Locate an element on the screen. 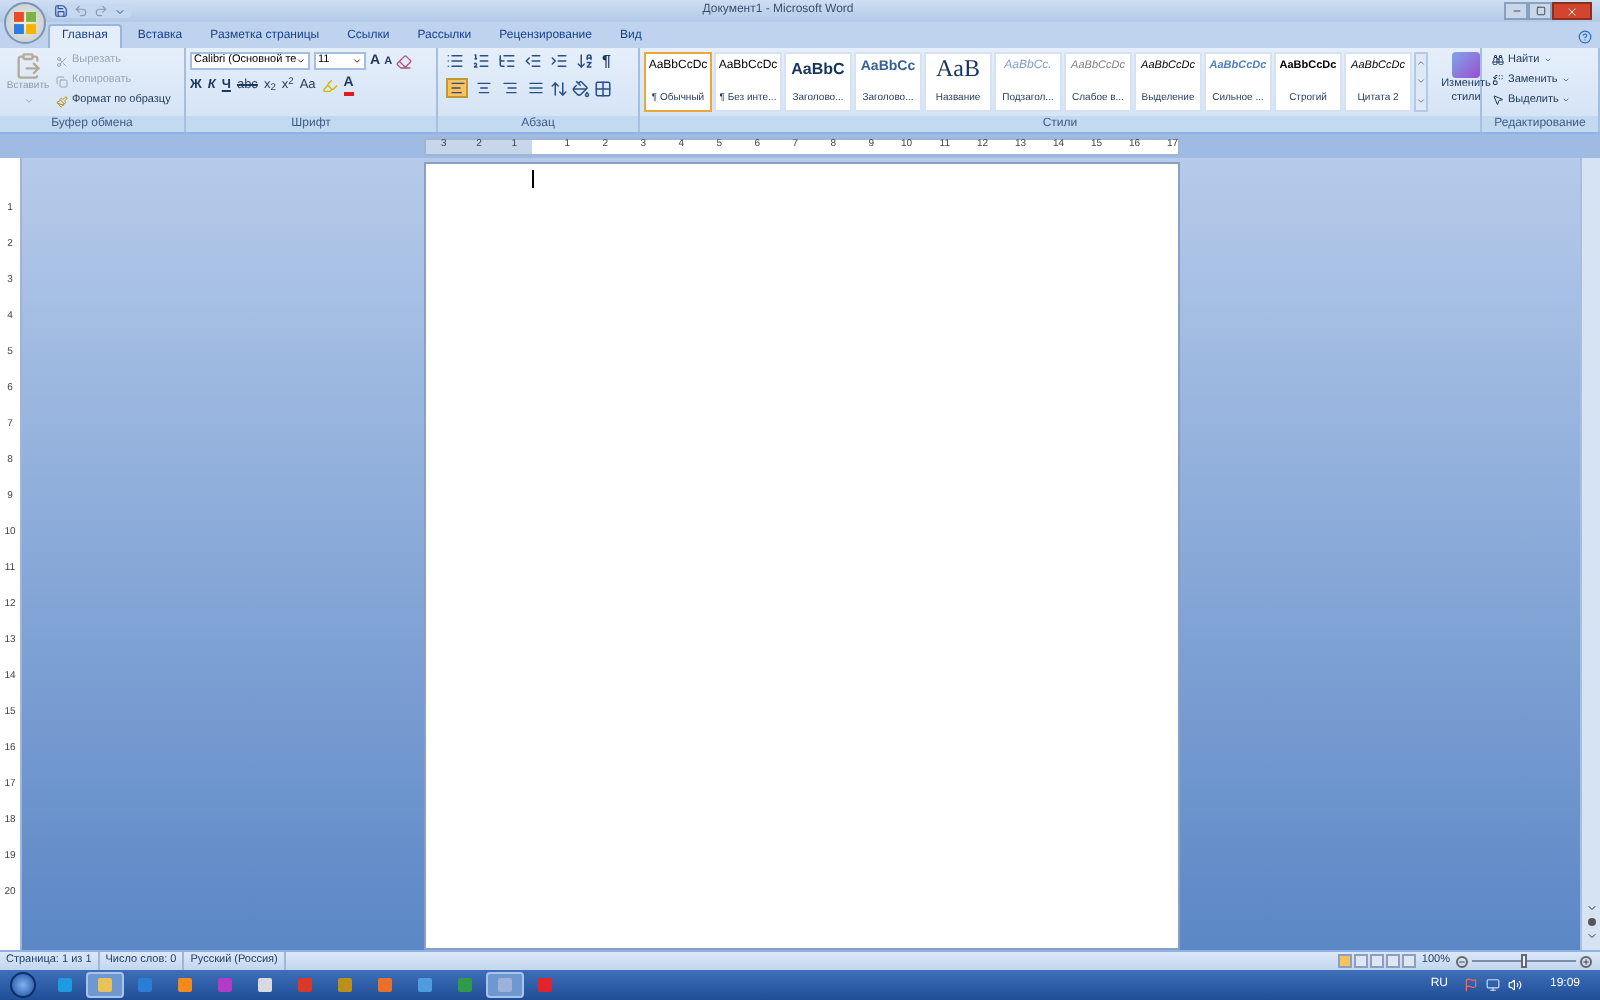  gallery-scrollbar is located at coordinates (1421, 82).